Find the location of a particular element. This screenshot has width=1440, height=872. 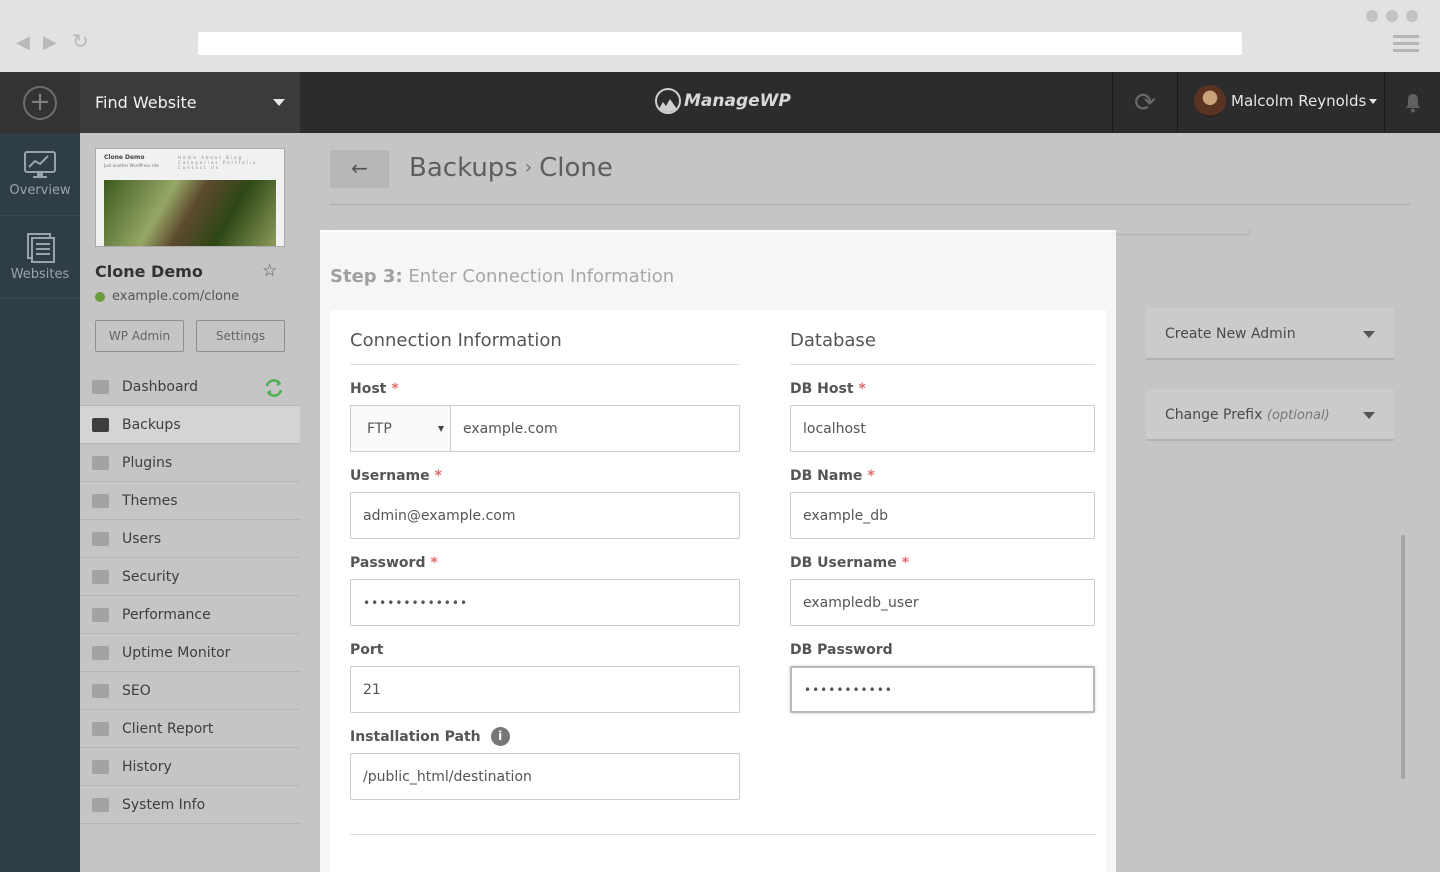

wp-admin-button: WP Admin is located at coordinates (139, 336).